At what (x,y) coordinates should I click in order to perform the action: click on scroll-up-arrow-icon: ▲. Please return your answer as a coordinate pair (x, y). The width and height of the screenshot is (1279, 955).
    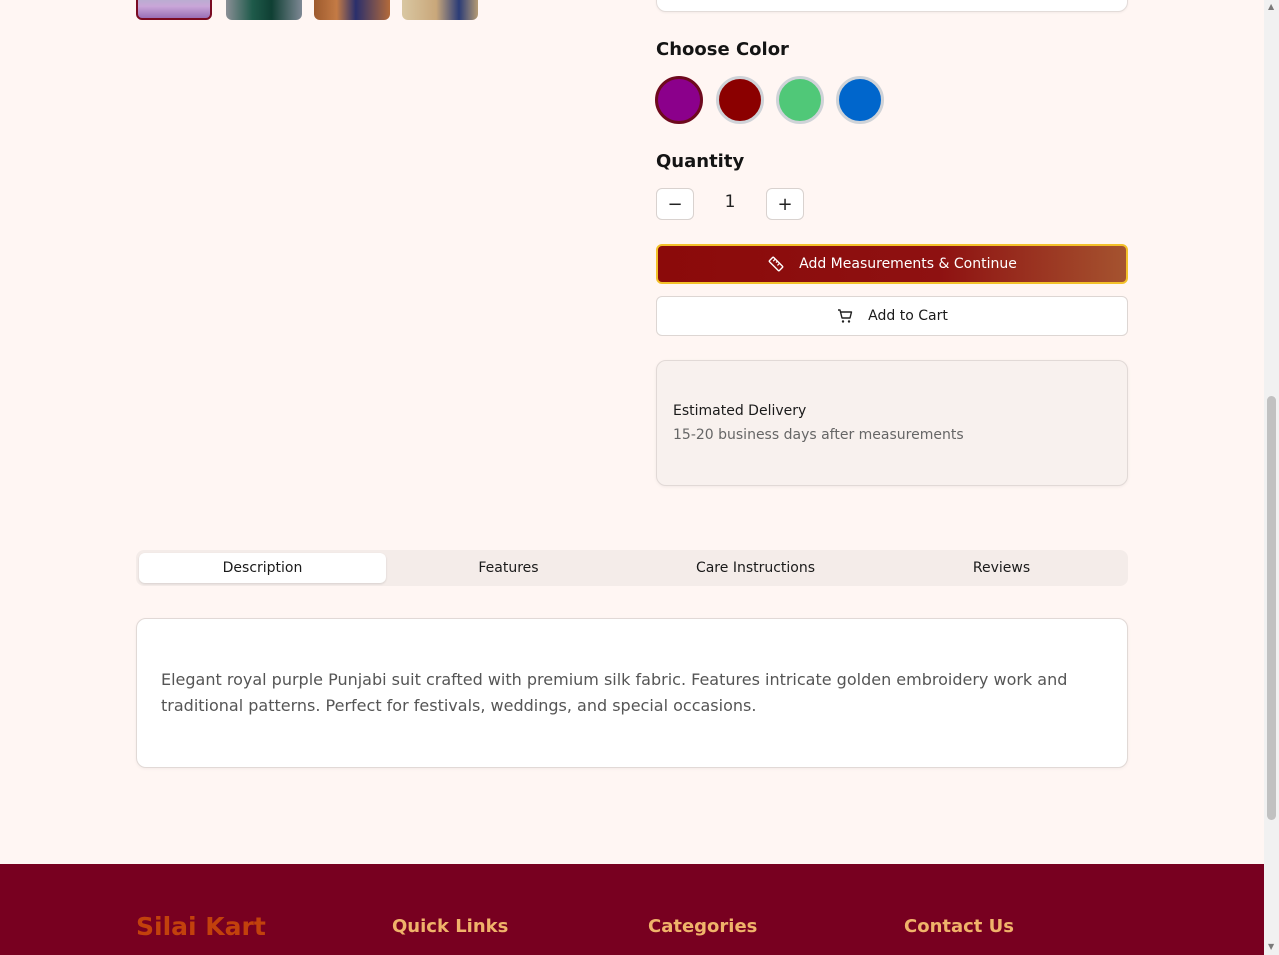
    Looking at the image, I should click on (1271, 6).